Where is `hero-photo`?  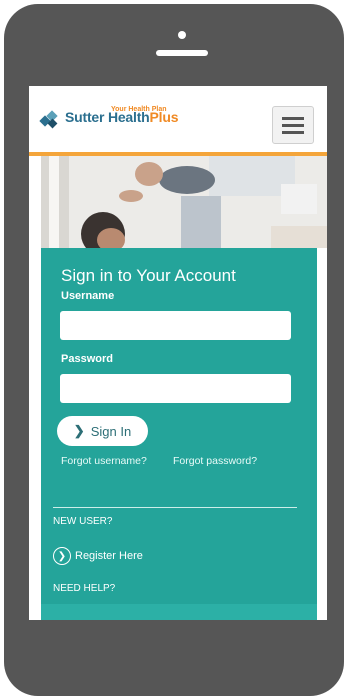 hero-photo is located at coordinates (184, 202).